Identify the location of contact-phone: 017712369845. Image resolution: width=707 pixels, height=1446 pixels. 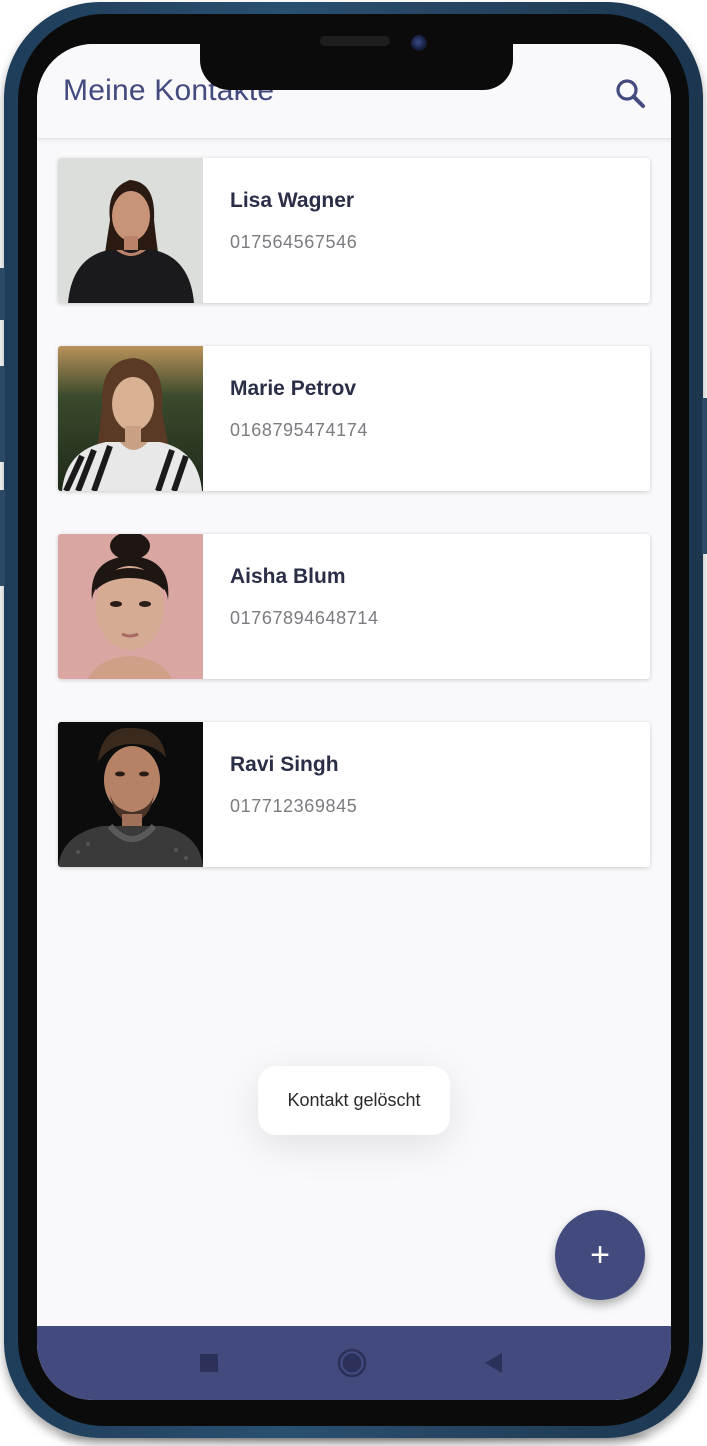
(294, 806).